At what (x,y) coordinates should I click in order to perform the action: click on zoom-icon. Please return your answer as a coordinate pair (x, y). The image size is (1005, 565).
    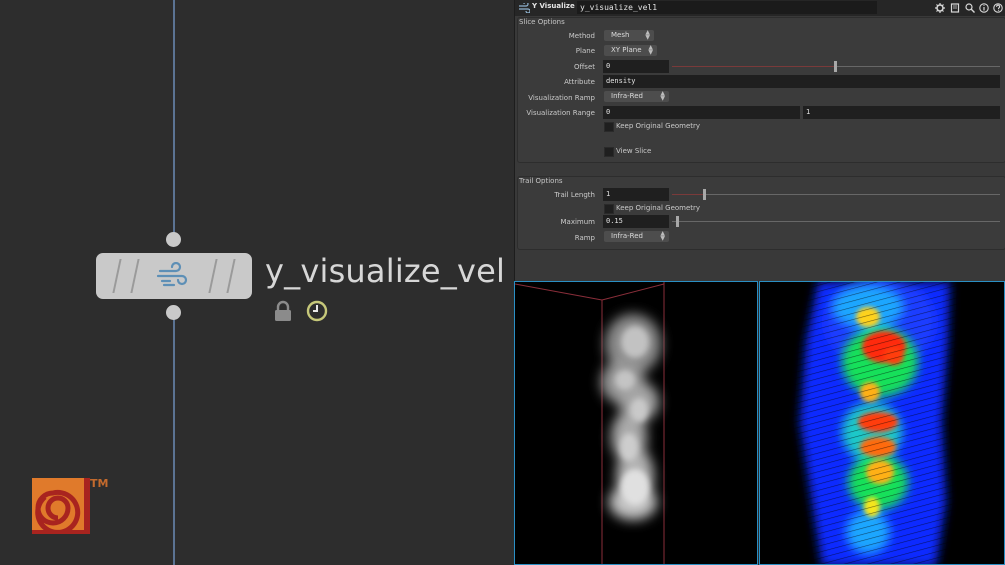
    Looking at the image, I should click on (970, 8).